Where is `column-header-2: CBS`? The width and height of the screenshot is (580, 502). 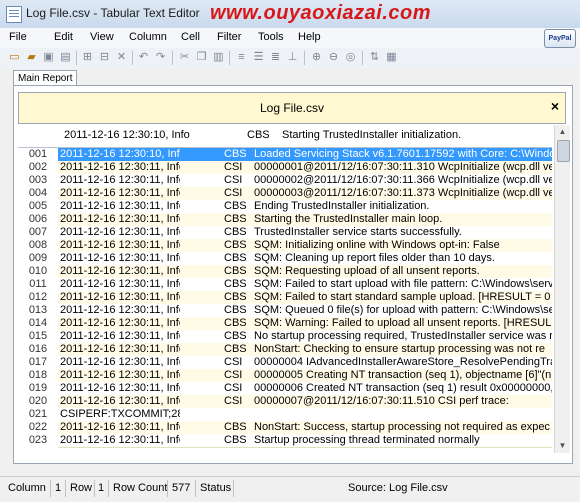 column-header-2: CBS is located at coordinates (264, 135).